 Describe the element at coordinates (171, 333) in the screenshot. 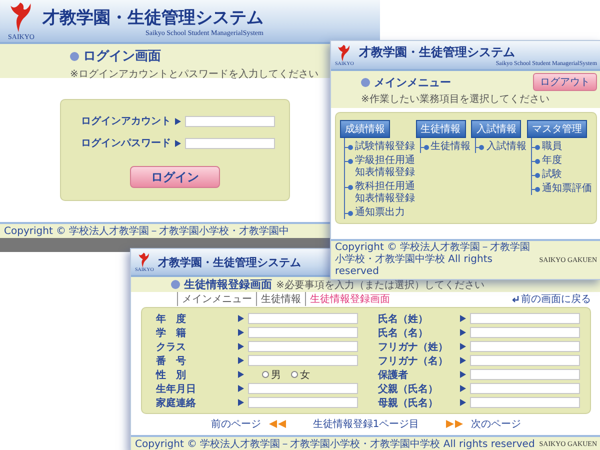

I see `field-label: 学 籍` at that location.